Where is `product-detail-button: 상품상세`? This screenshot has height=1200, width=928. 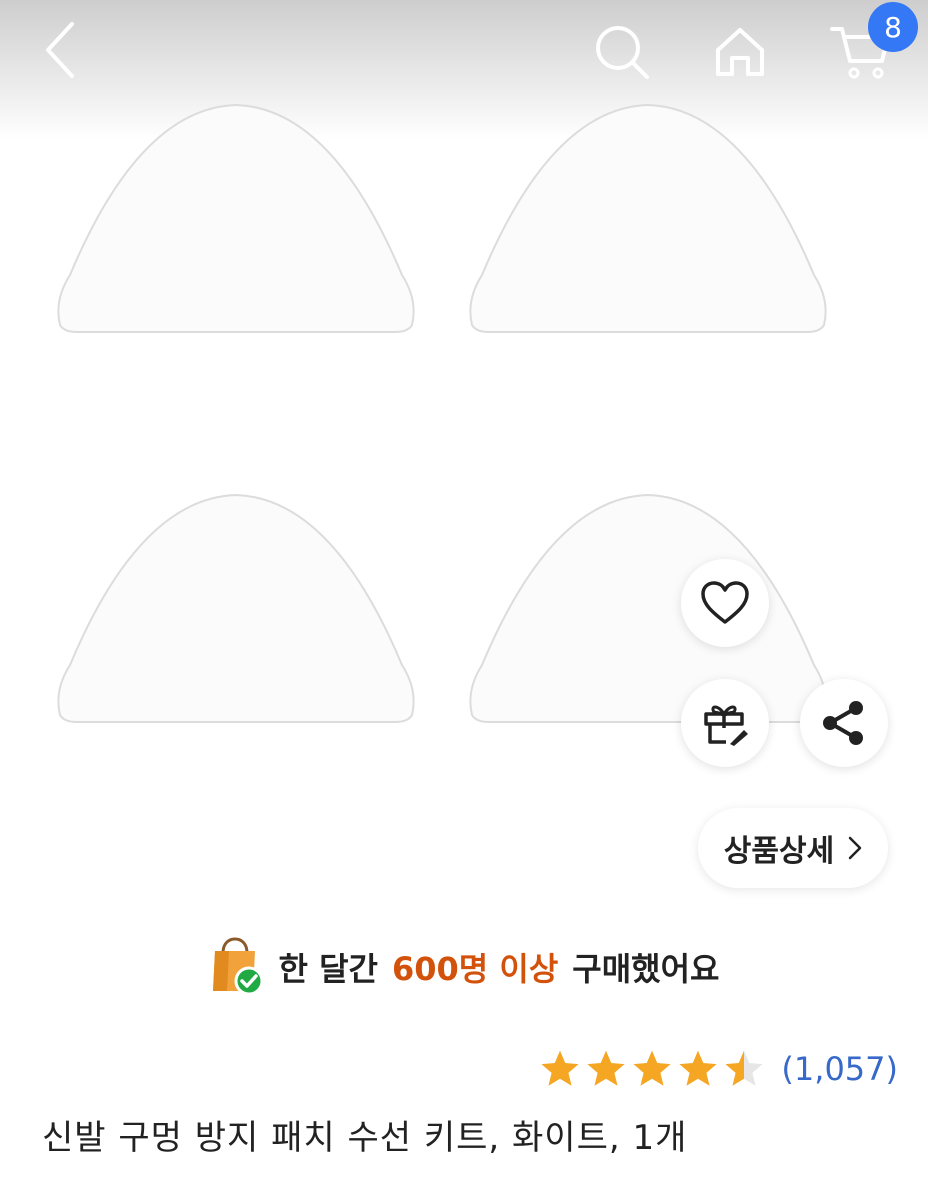
product-detail-button: 상품상세 is located at coordinates (793, 848).